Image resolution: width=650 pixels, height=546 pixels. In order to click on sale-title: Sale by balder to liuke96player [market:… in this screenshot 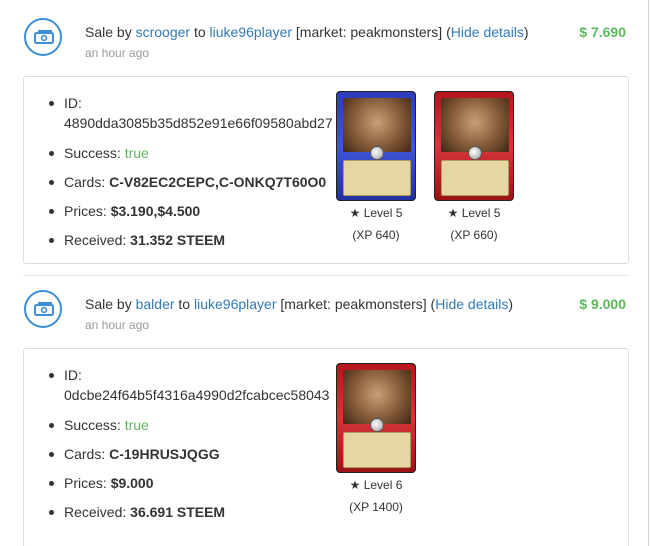, I will do `click(299, 304)`.